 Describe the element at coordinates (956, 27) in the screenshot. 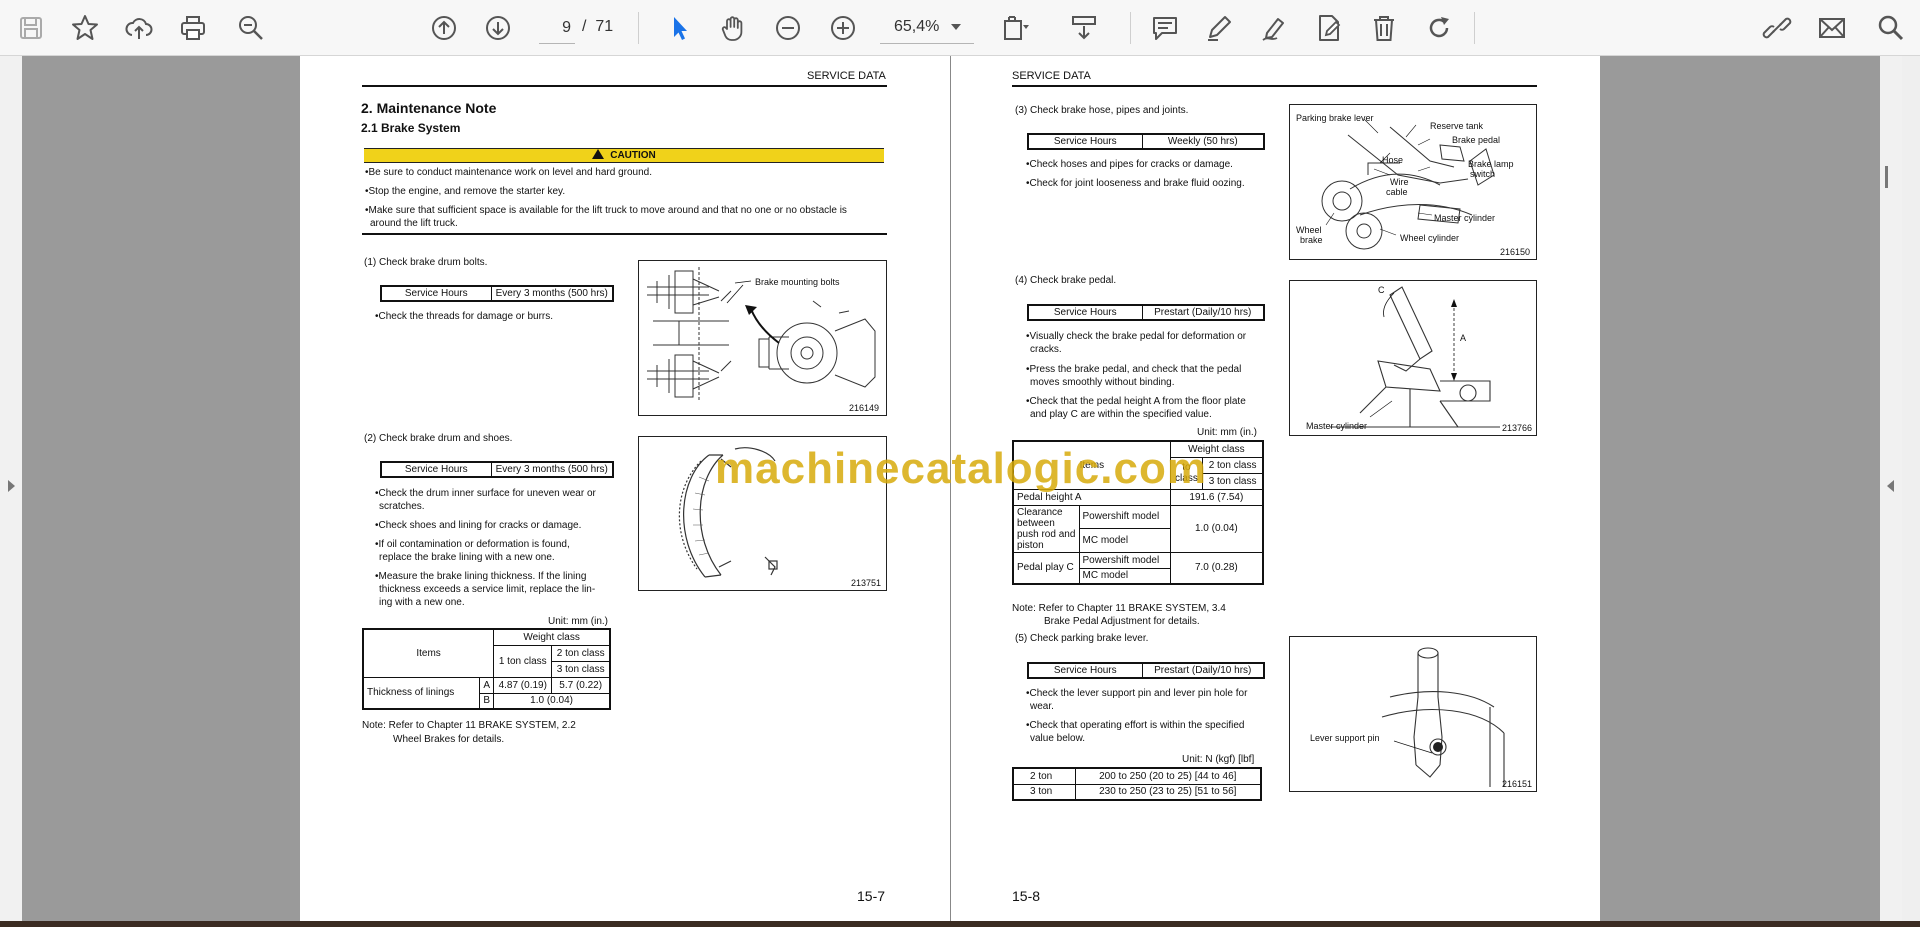

I see `chevron-down-icon` at that location.